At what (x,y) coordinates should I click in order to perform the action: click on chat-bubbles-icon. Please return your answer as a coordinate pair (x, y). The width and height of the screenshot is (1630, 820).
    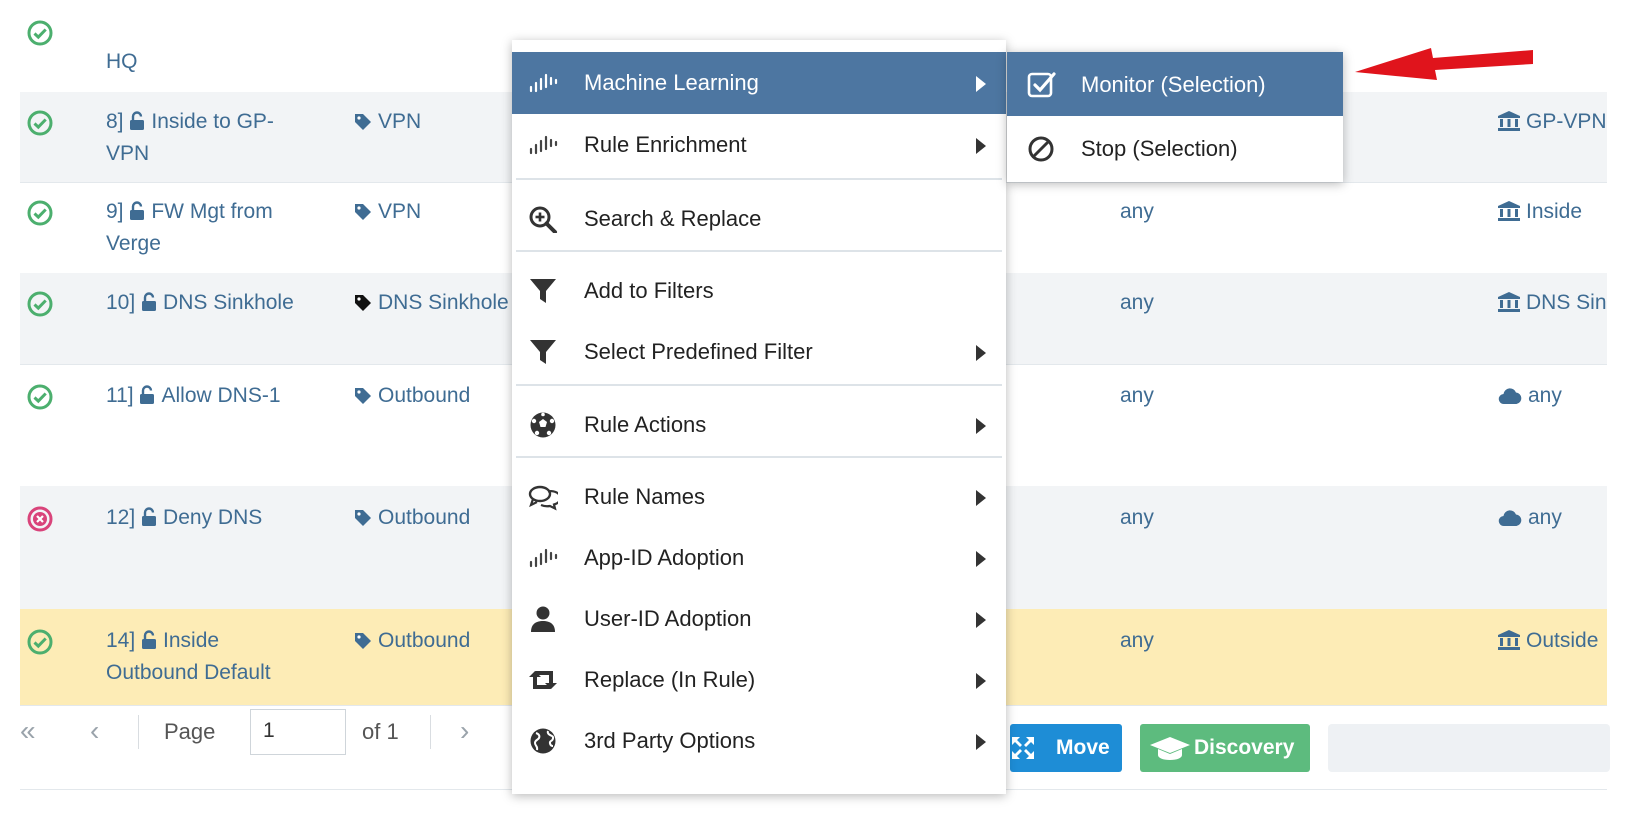
    Looking at the image, I should click on (543, 498).